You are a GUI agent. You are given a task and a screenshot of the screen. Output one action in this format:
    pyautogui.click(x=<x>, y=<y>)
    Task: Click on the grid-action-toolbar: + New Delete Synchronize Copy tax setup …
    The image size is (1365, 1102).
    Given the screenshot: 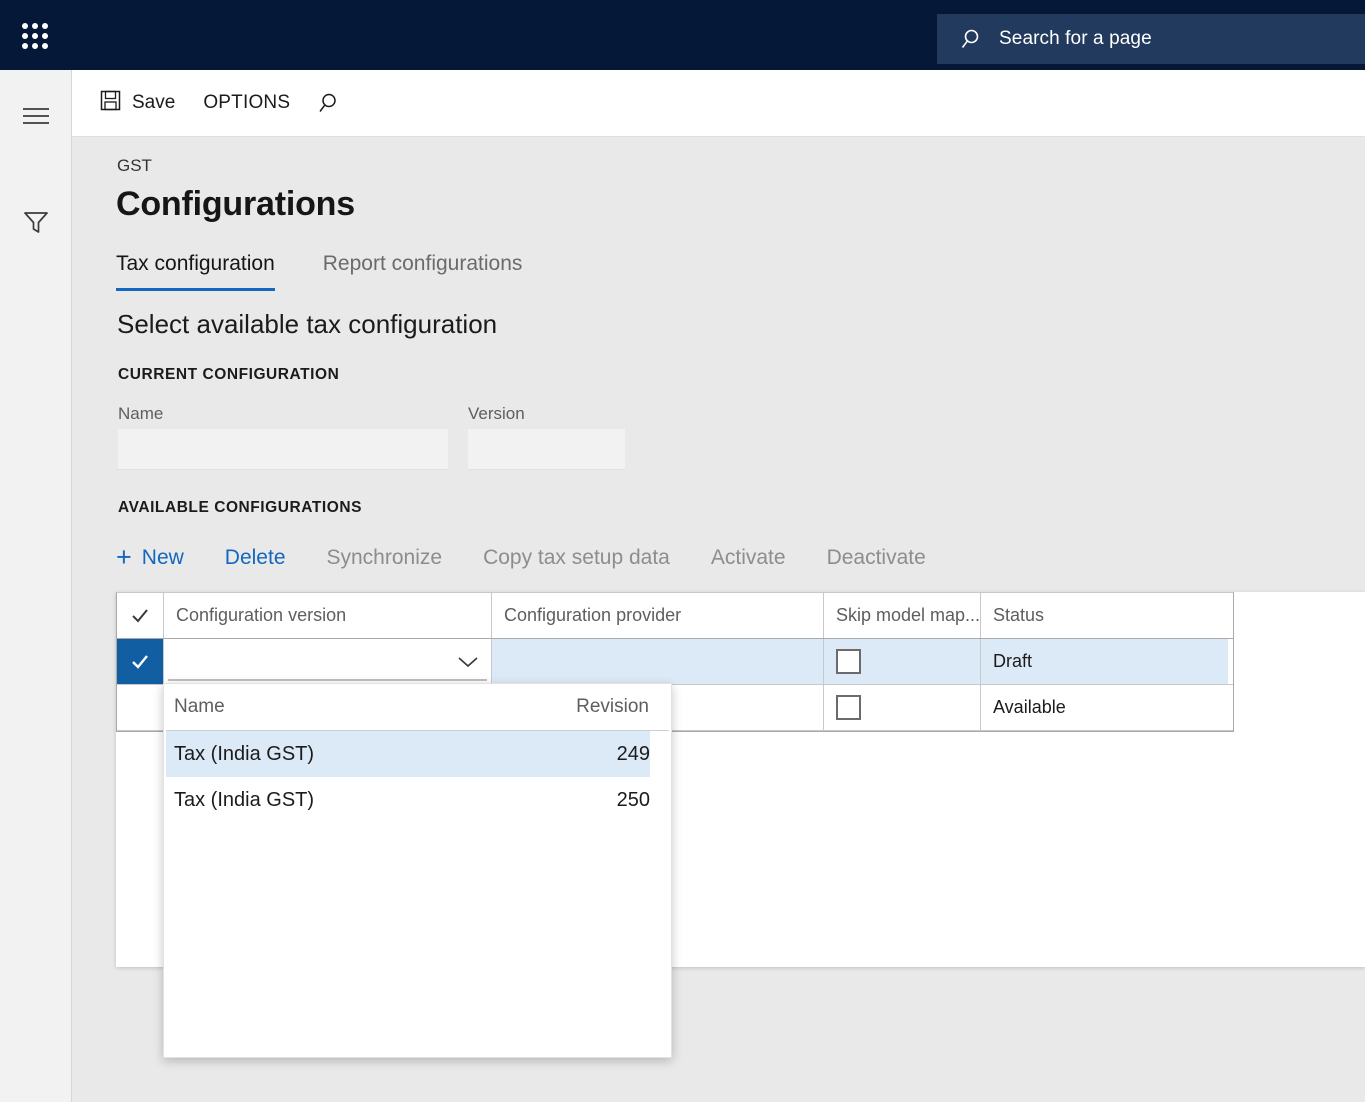 What is the action you would take?
    pyautogui.click(x=541, y=558)
    